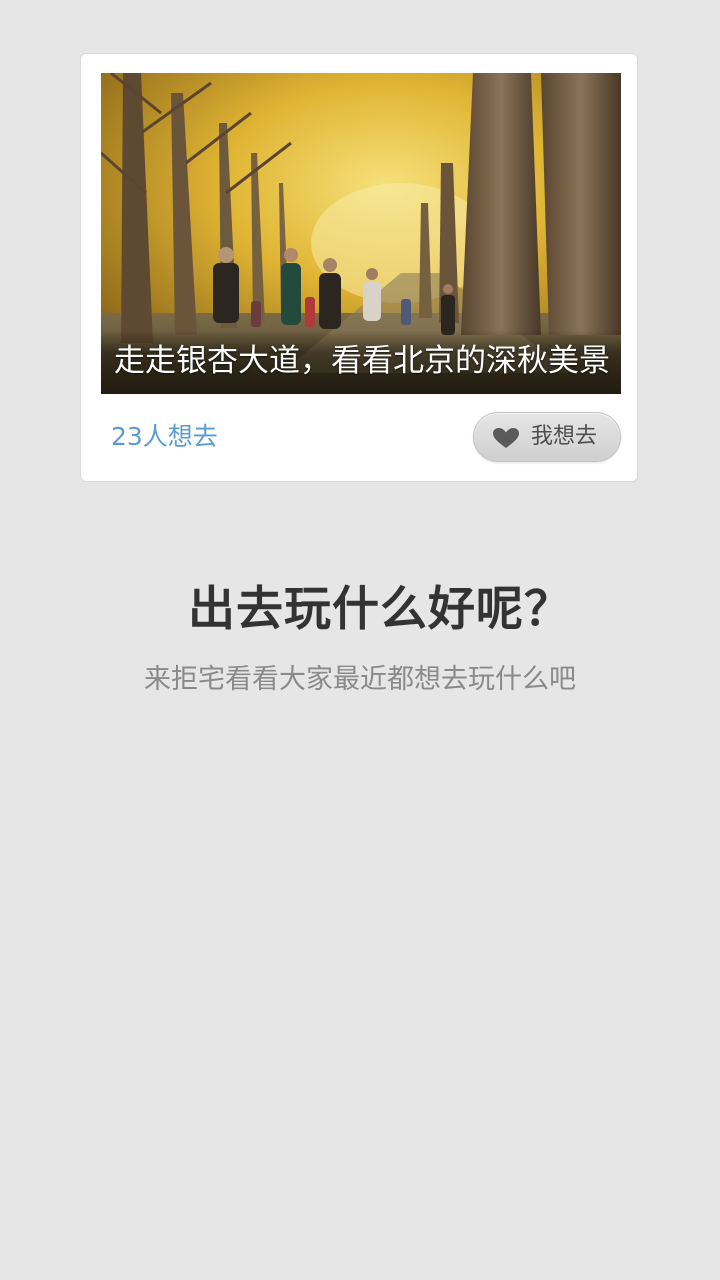  I want to click on card-caption: 走走银杏大道，看看北京的深秋美景, so click(361, 362).